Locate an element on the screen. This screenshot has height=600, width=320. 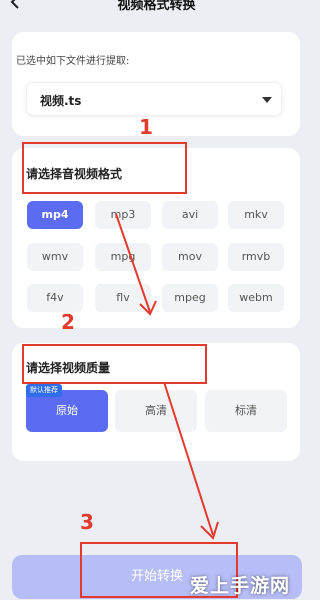
format-option-mpg: mpg is located at coordinates (123, 257).